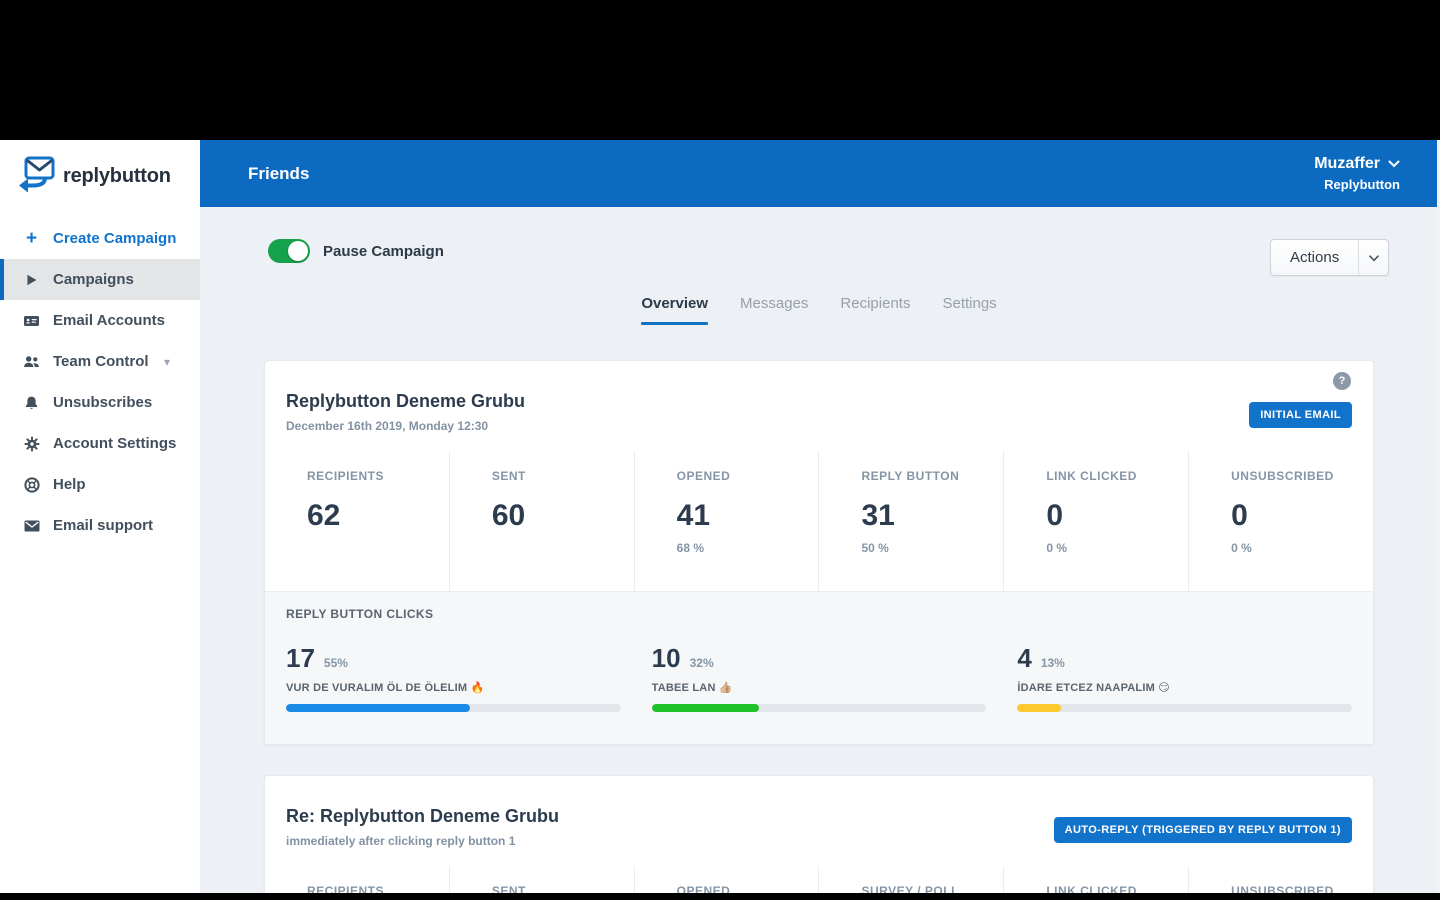  Describe the element at coordinates (279, 173) in the screenshot. I see `page-title: Friends` at that location.